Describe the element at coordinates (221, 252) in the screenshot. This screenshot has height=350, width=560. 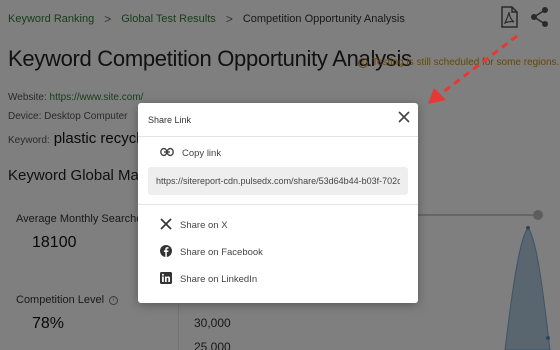
I see `share-on-facebook-label: Share on Facebook` at that location.